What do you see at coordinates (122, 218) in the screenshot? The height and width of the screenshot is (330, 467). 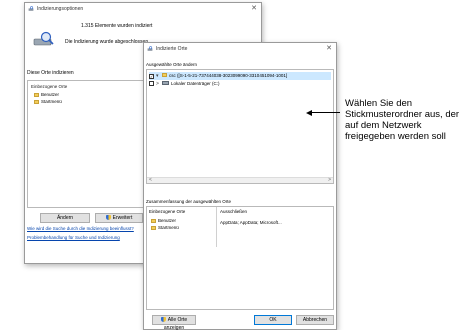 I see `advanced-button-label: Erweitert` at bounding box center [122, 218].